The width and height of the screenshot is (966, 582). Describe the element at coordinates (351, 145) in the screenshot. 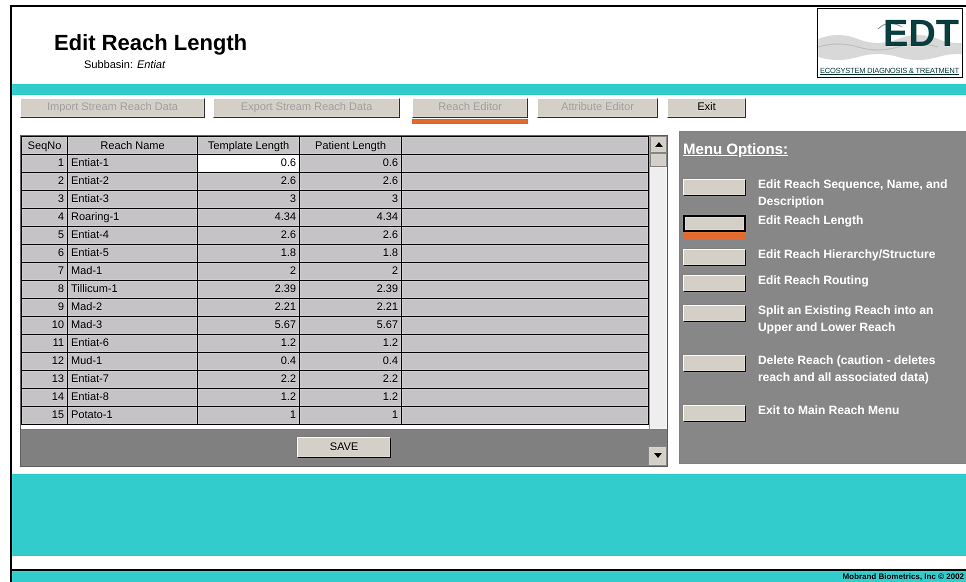

I see `column-header: Patient Length` at that location.